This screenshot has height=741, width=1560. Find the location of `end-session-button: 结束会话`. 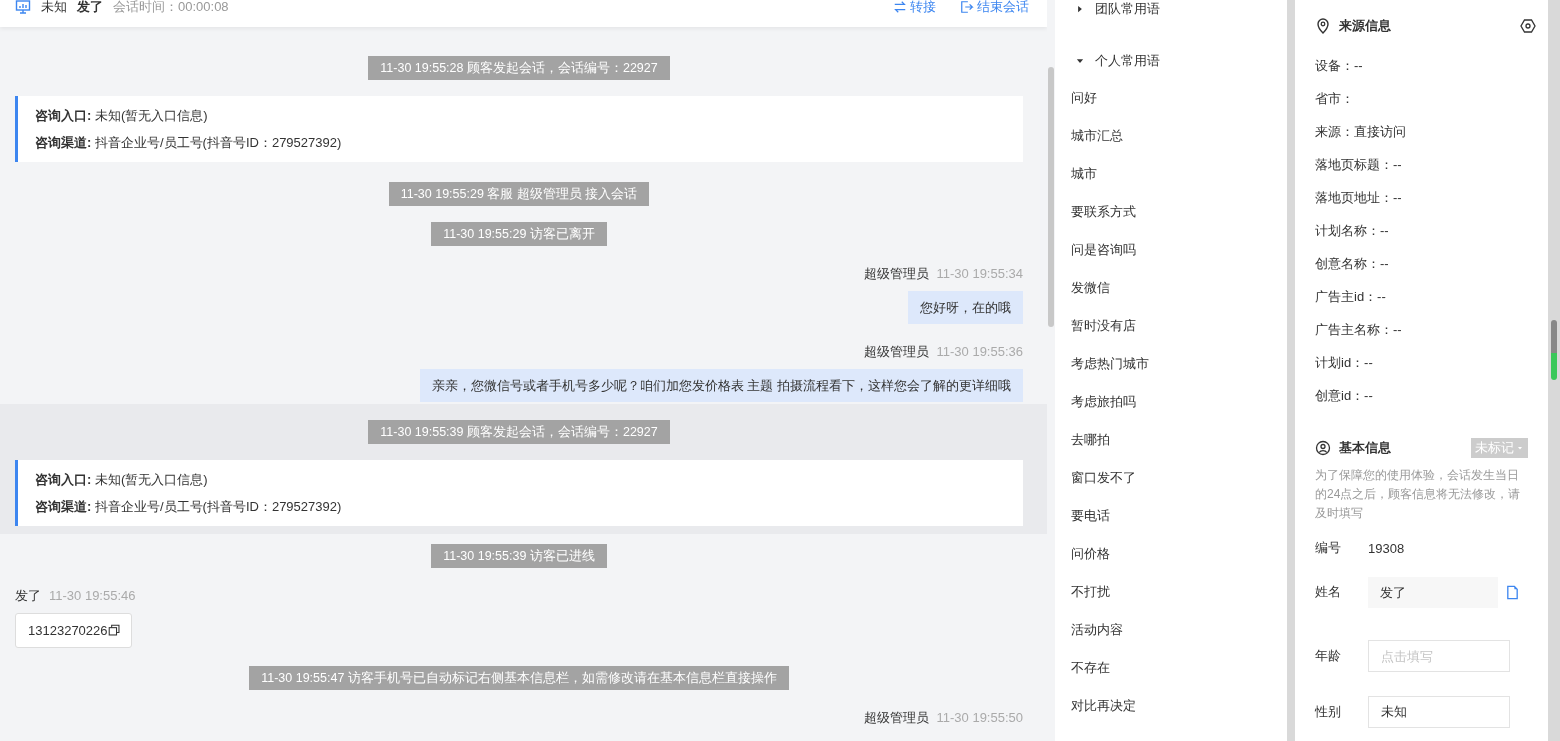

end-session-button: 结束会话 is located at coordinates (994, 8).